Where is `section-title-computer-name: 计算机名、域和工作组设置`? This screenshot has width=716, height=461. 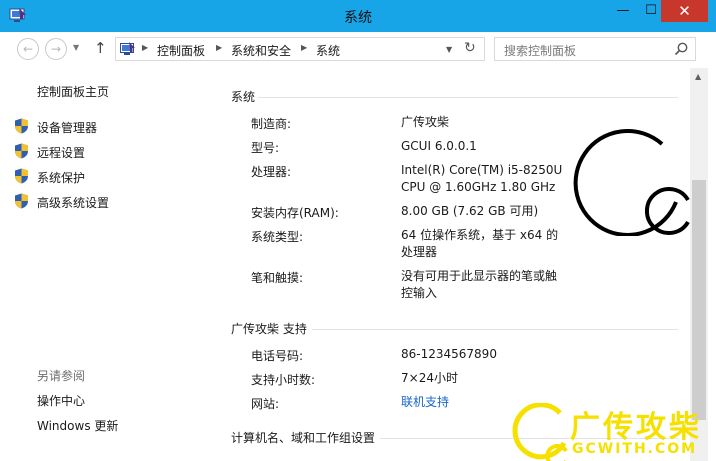 section-title-computer-name: 计算机名、域和工作组设置 is located at coordinates (303, 438).